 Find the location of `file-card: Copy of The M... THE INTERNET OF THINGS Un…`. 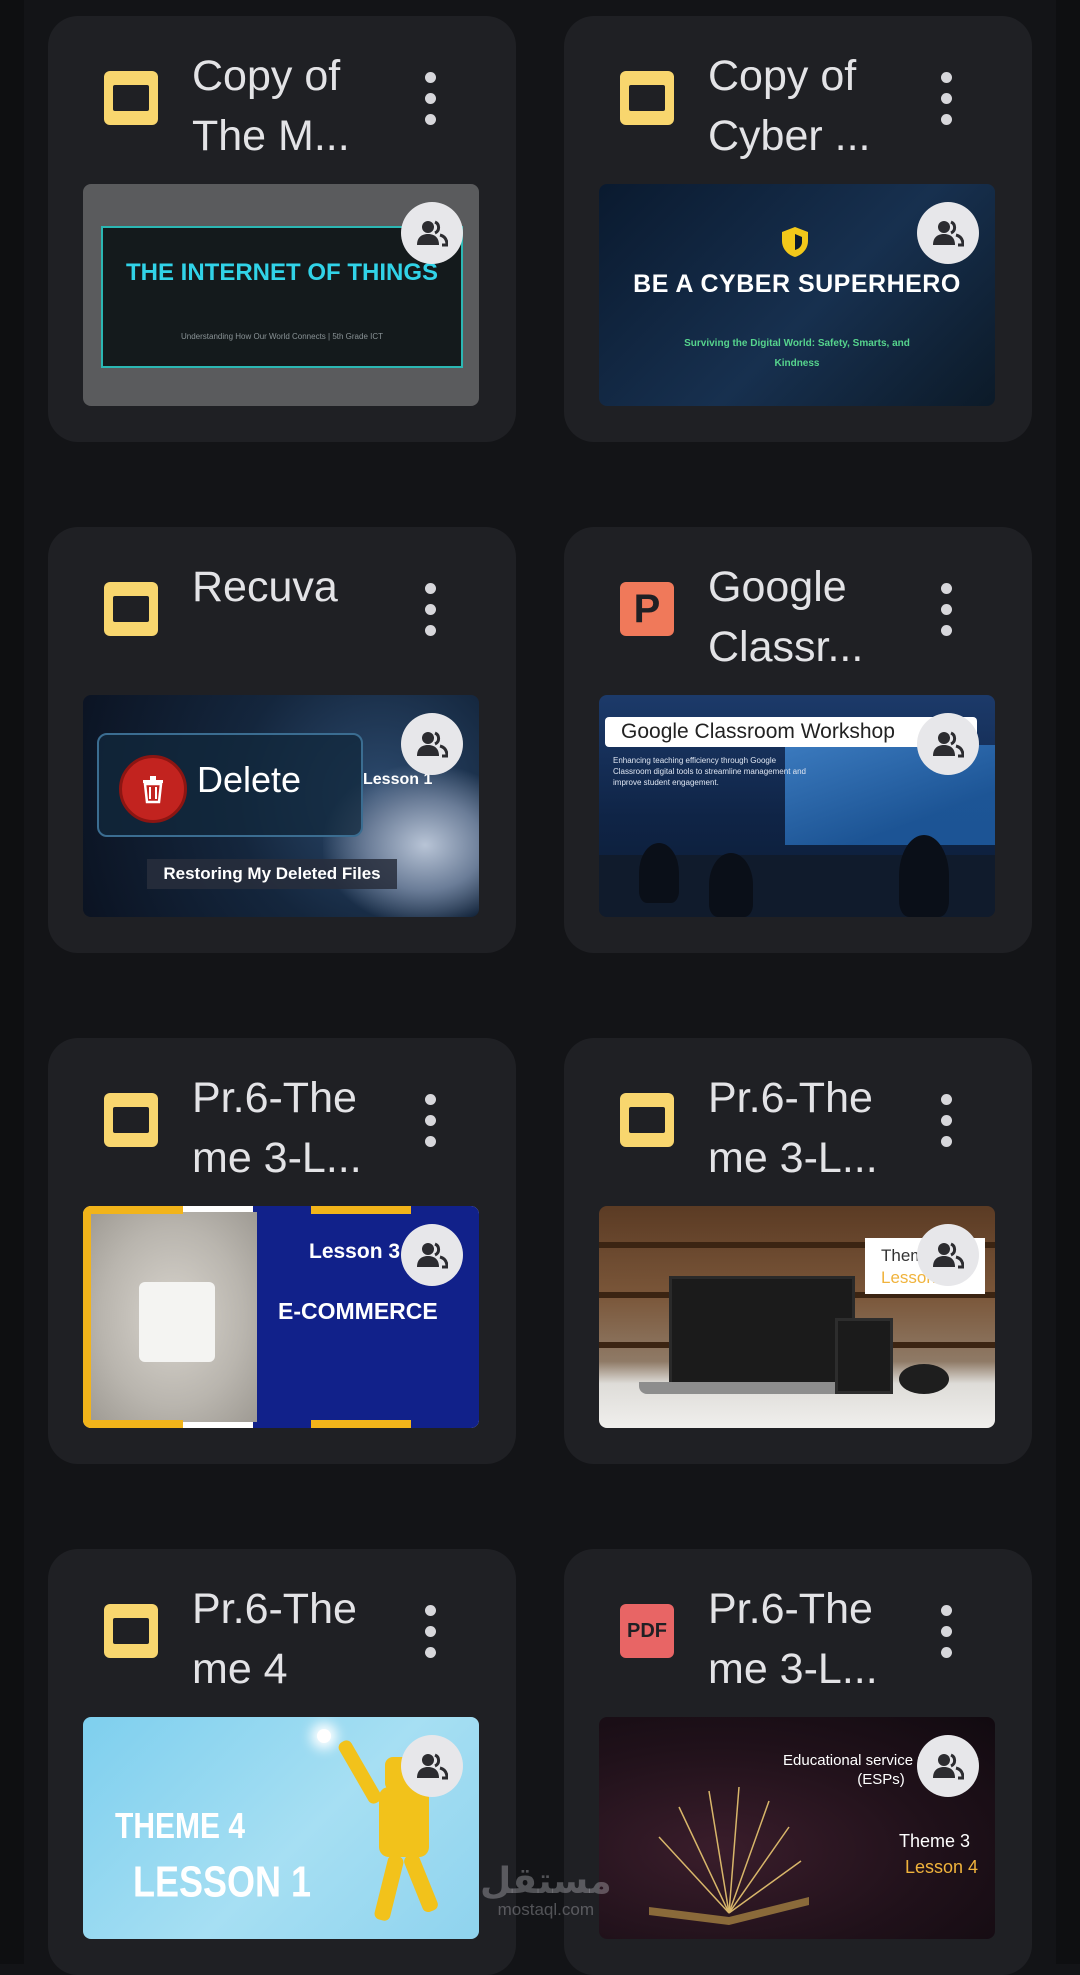

file-card: Copy of The M... THE INTERNET OF THINGS Un… is located at coordinates (282, 229).